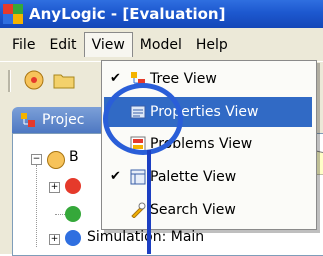  What do you see at coordinates (73, 238) in the screenshot?
I see `simulation-icon` at bounding box center [73, 238].